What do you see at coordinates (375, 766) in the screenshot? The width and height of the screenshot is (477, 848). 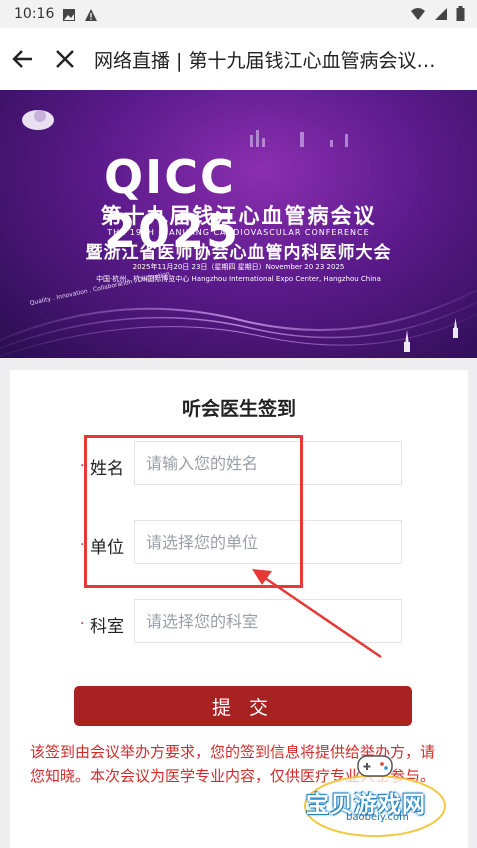 I see `gamepad-icon` at bounding box center [375, 766].